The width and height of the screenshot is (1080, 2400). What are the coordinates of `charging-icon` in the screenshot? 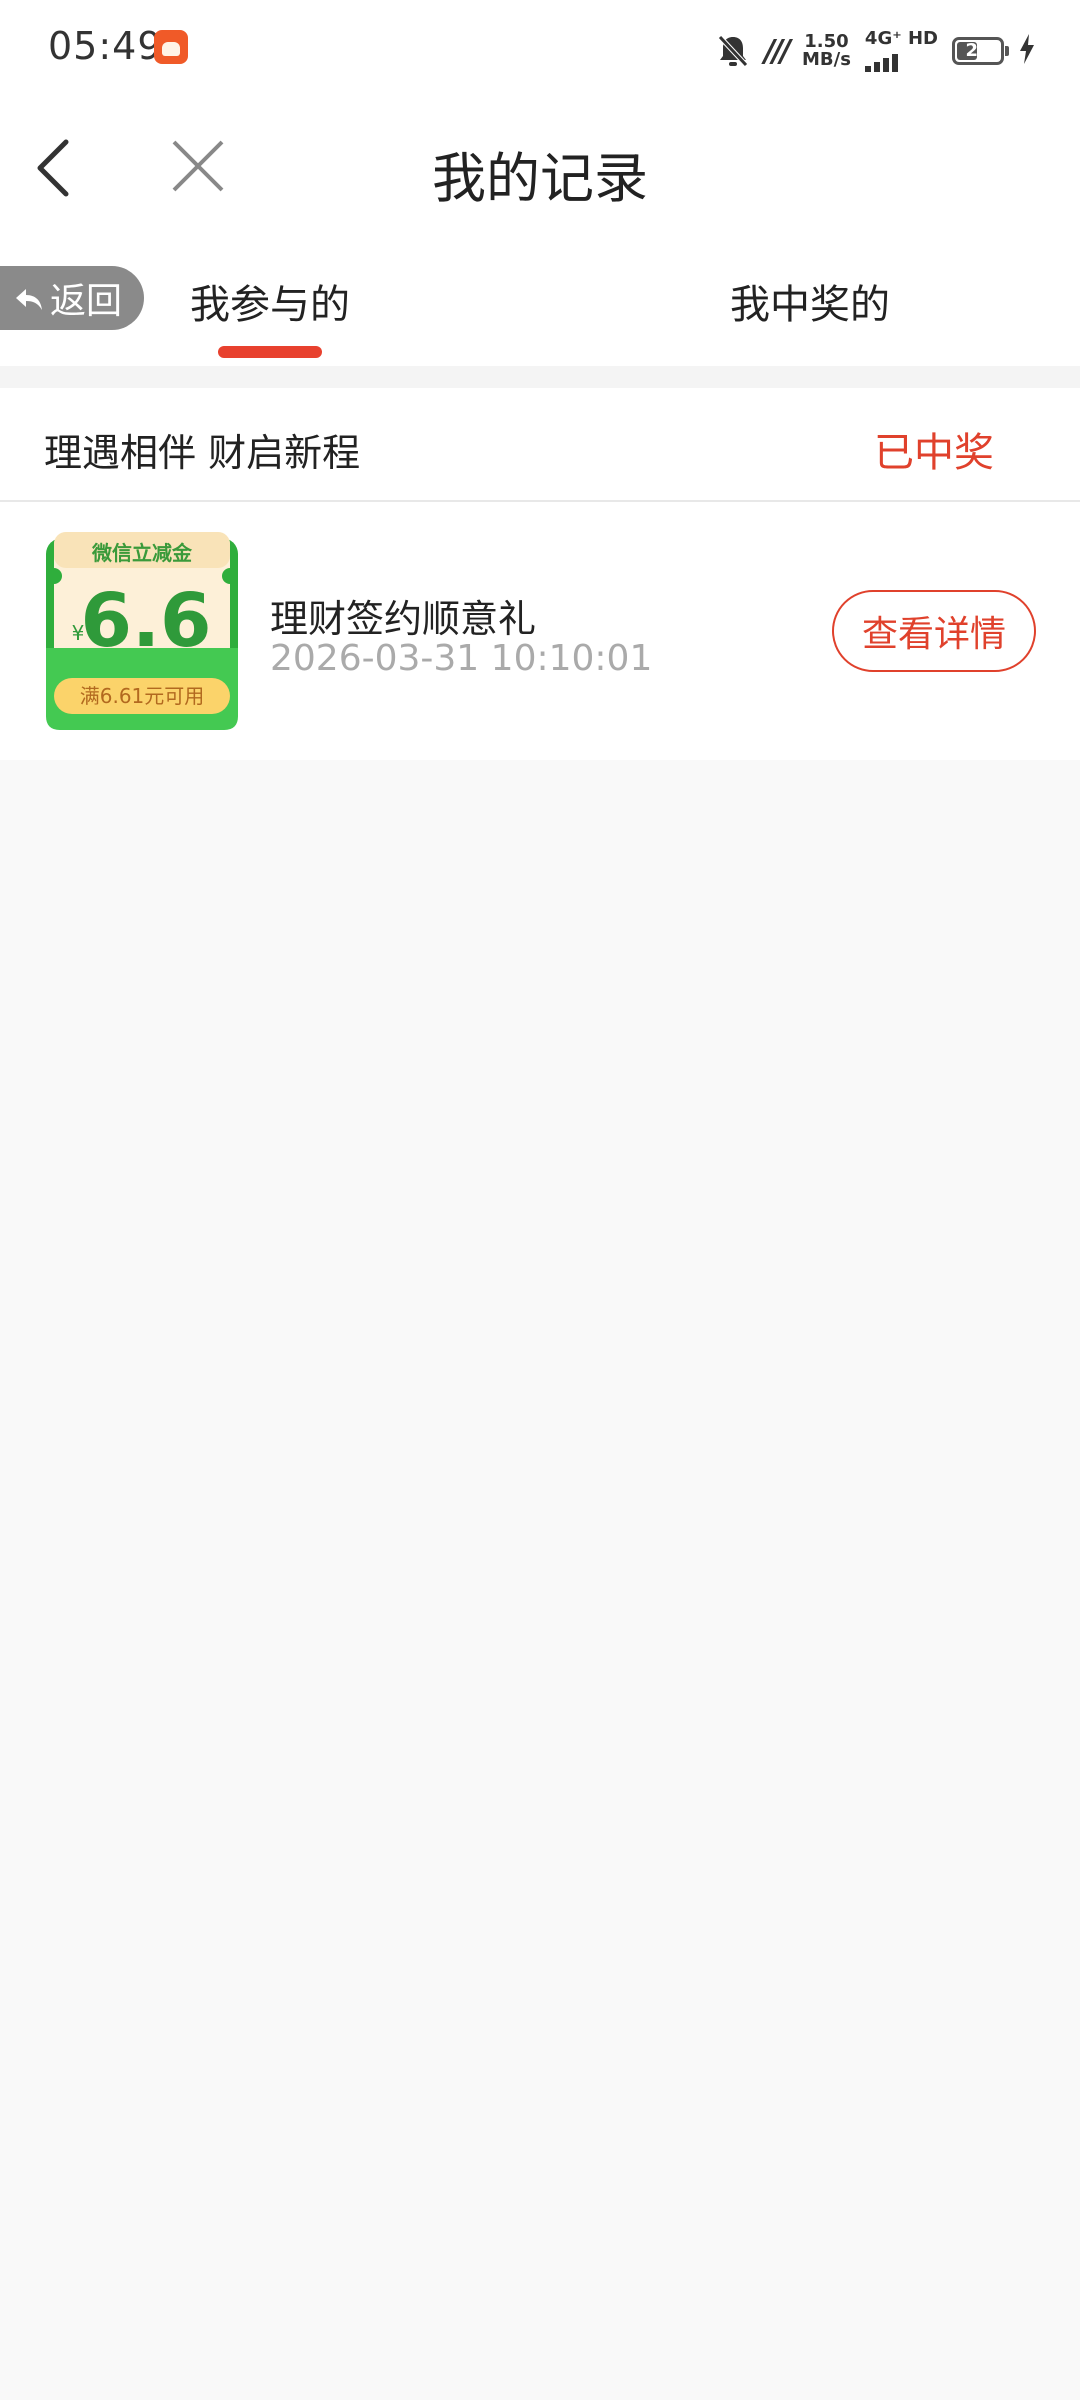 It's located at (1027, 51).